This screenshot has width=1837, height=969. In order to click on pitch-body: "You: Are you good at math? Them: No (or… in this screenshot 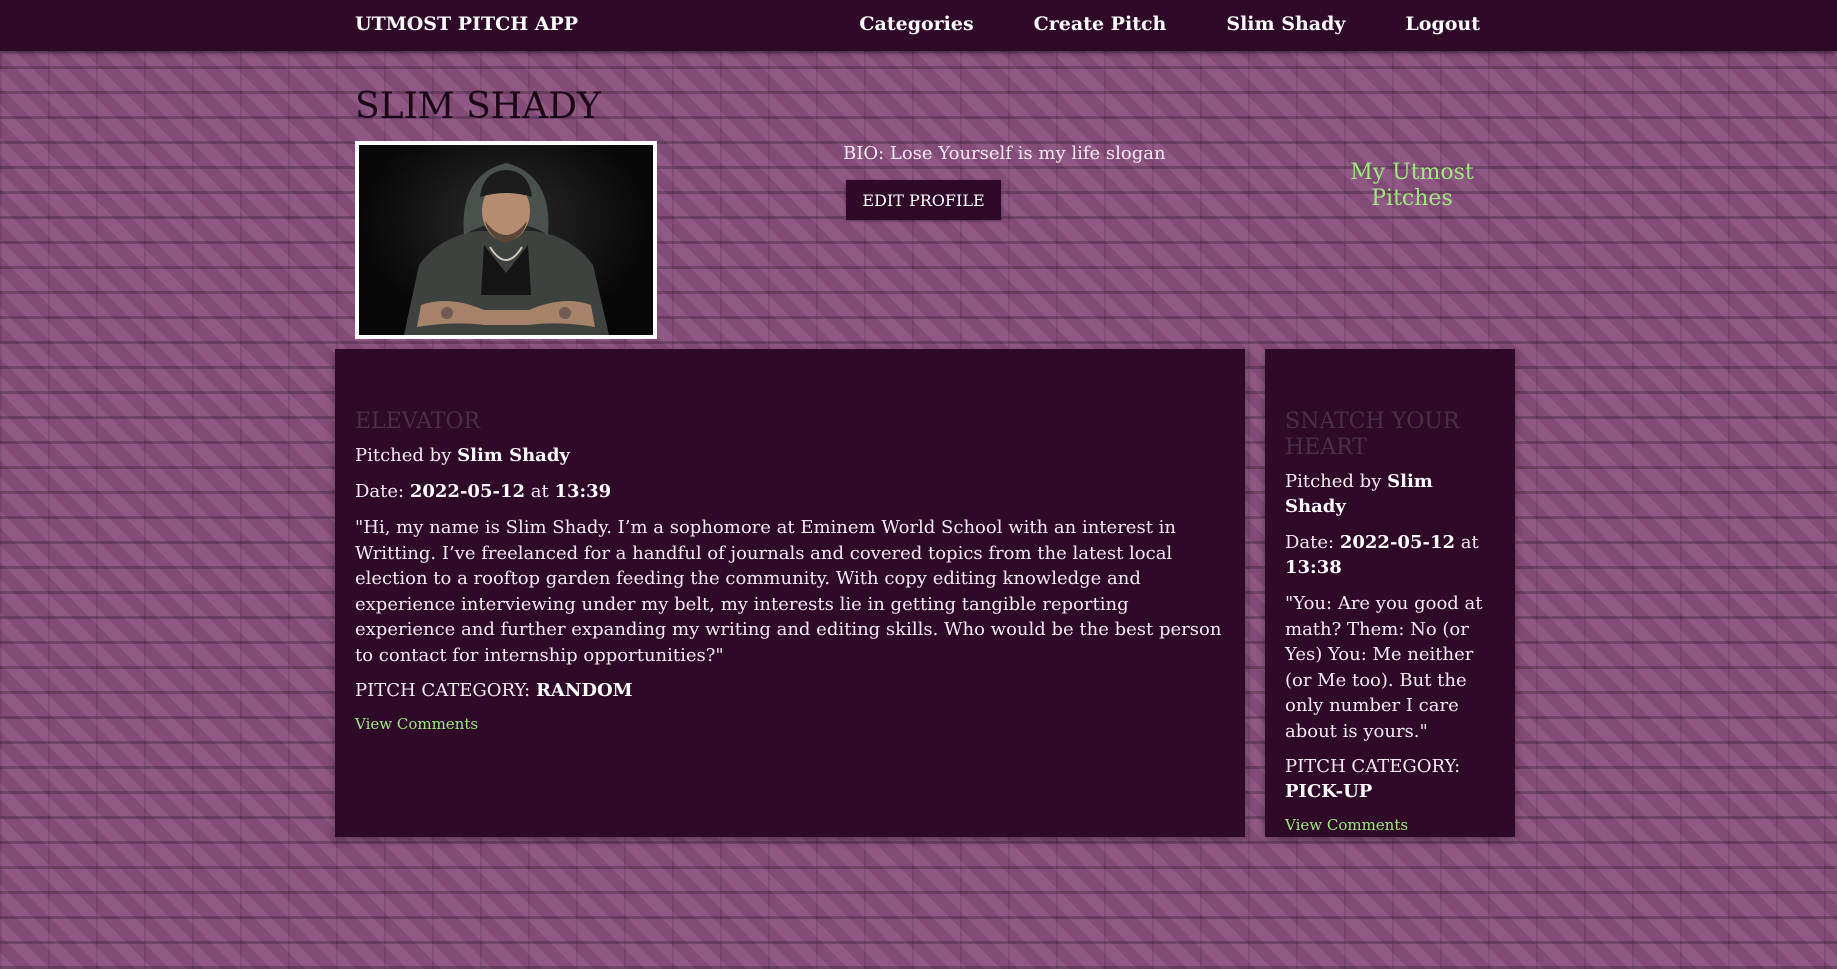, I will do `click(1384, 667)`.